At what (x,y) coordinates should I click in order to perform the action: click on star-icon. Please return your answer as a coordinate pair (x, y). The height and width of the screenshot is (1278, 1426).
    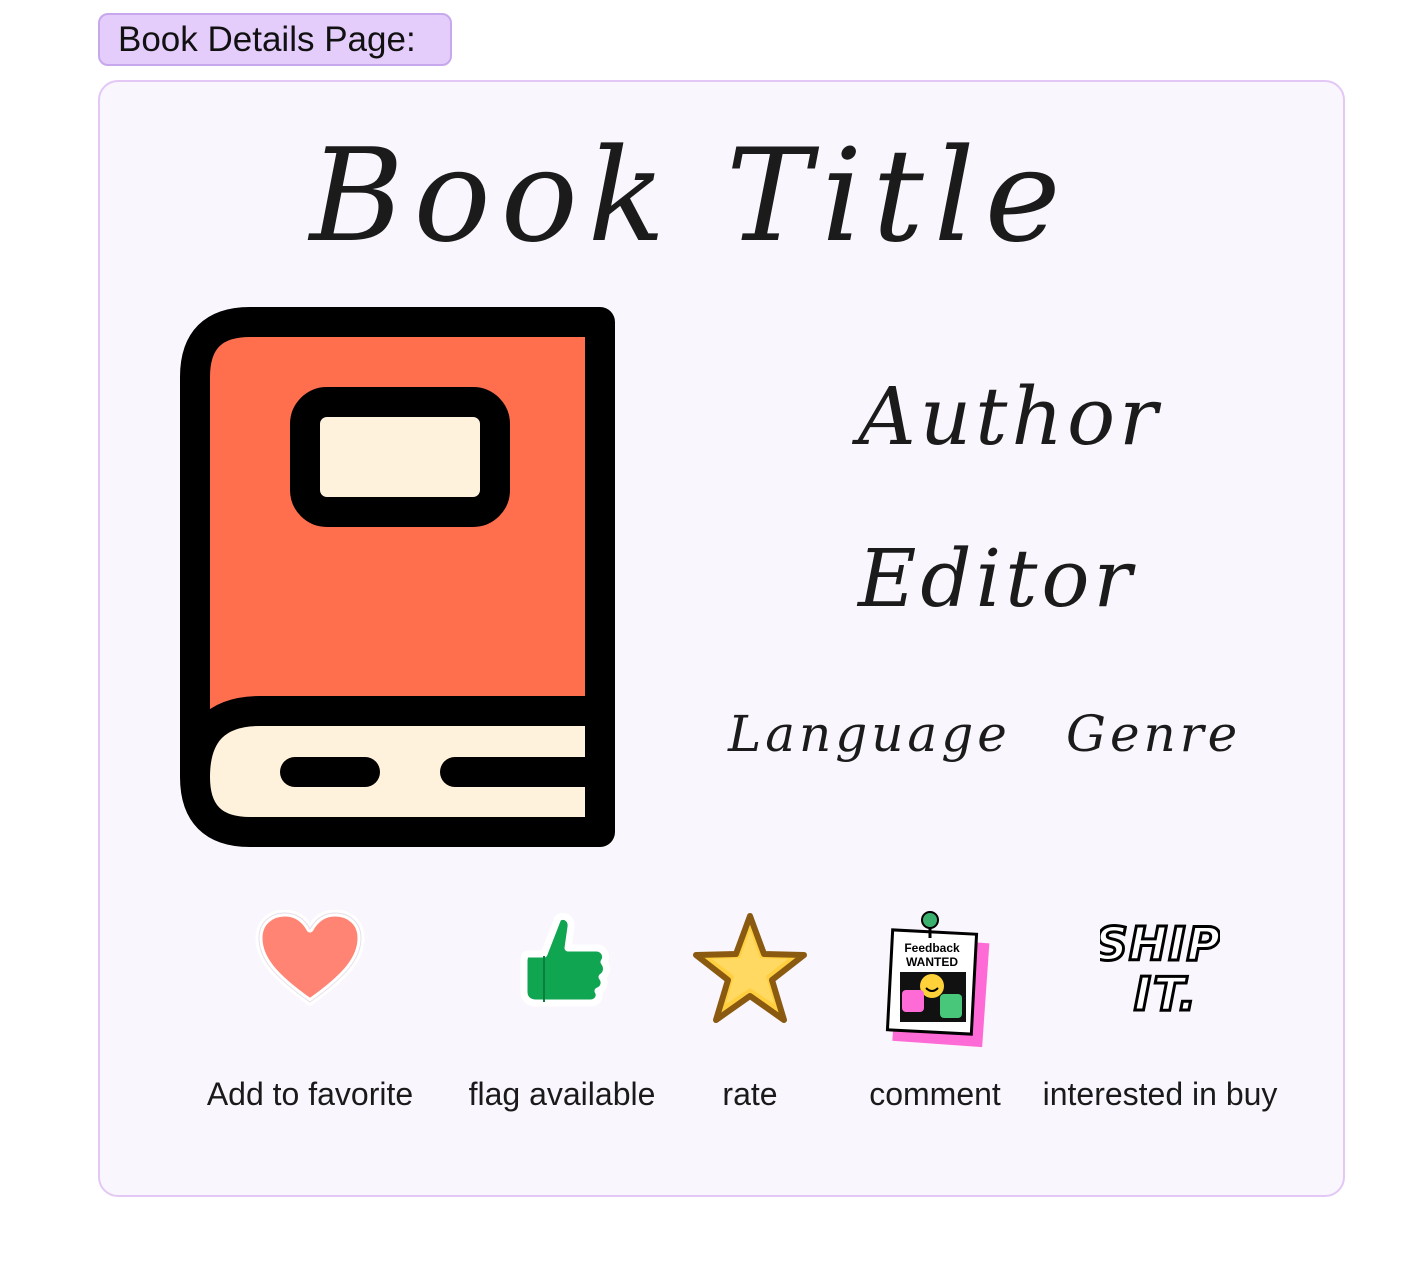
    Looking at the image, I should click on (750, 968).